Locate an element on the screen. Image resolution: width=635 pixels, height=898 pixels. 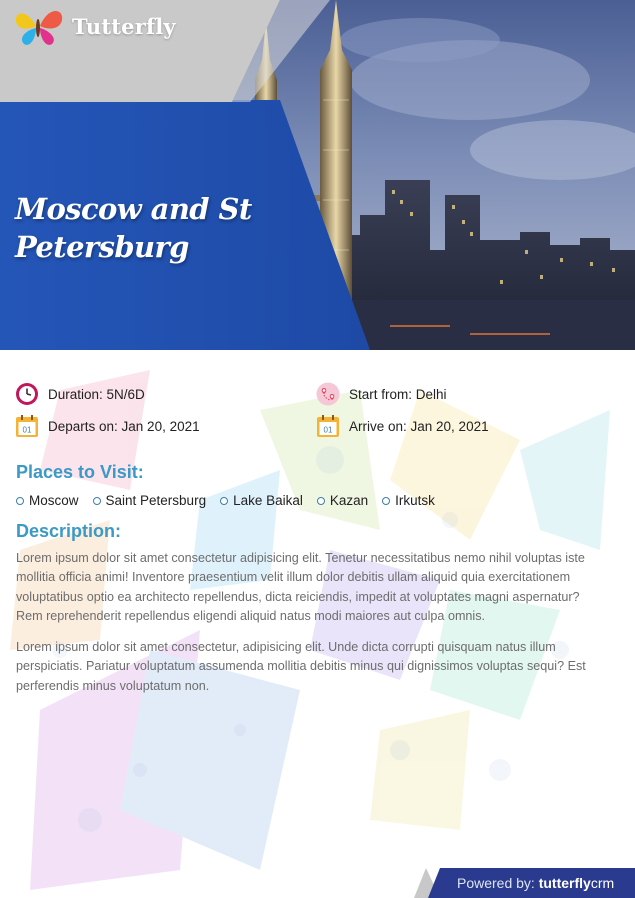
place-name: Kazan is located at coordinates (349, 500).